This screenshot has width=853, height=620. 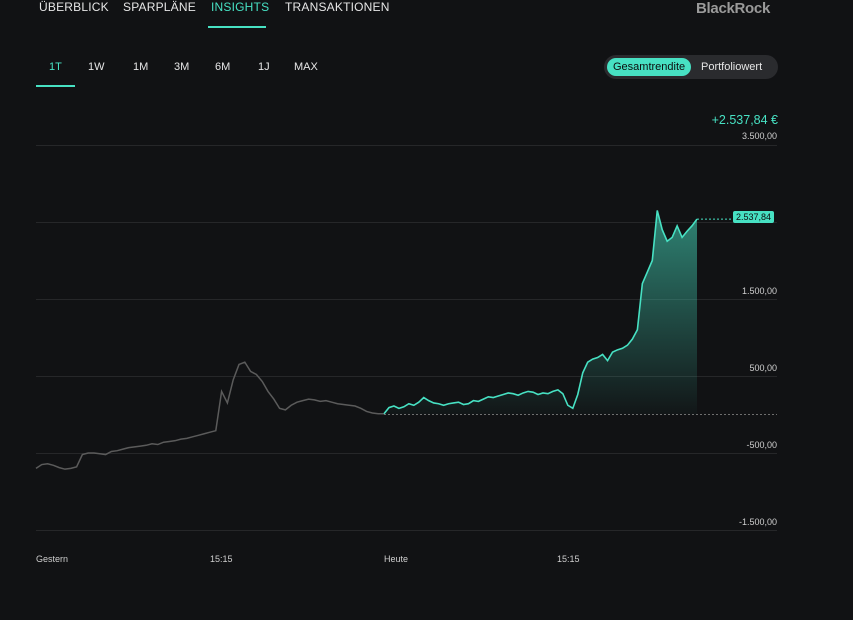 What do you see at coordinates (754, 217) in the screenshot?
I see `current-value-badge: 2.537,84` at bounding box center [754, 217].